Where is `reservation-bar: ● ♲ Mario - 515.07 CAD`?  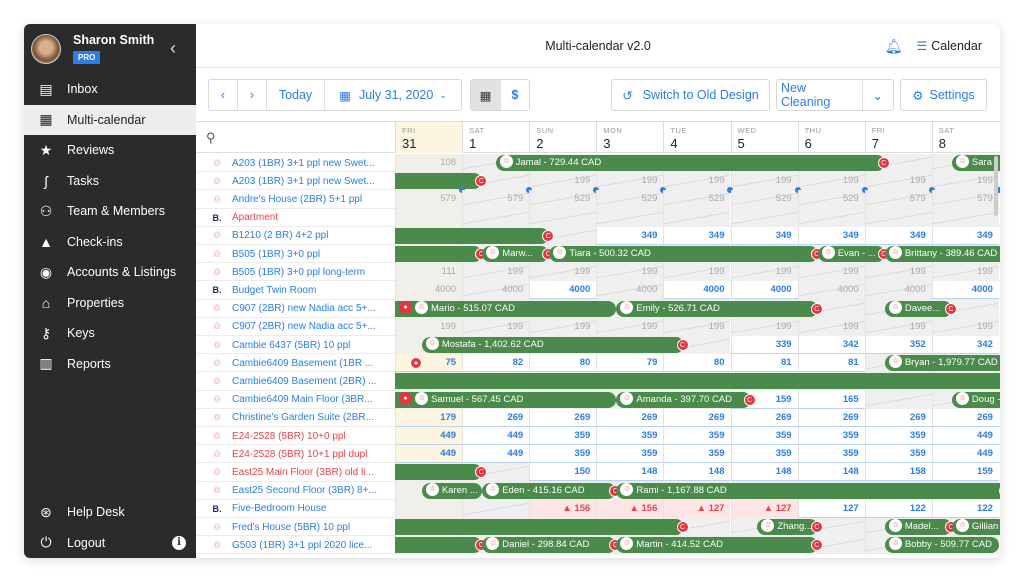
reservation-bar: ● ♲ Mario - 515.07 CAD is located at coordinates (506, 308).